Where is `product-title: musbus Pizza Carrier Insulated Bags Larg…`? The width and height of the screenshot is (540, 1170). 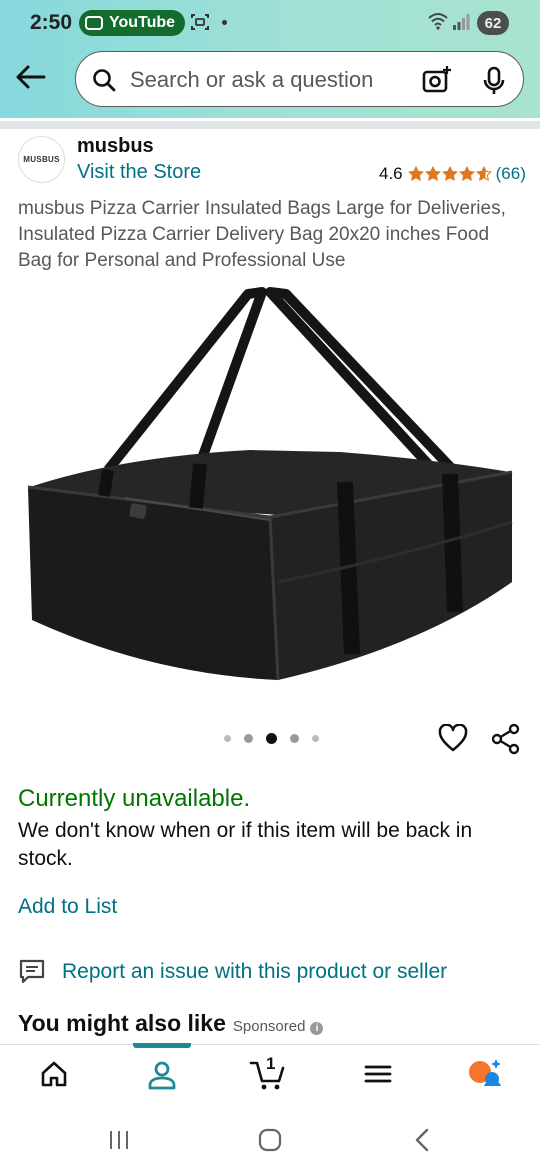
product-title: musbus Pizza Carrier Insulated Bags Larg… is located at coordinates (262, 234).